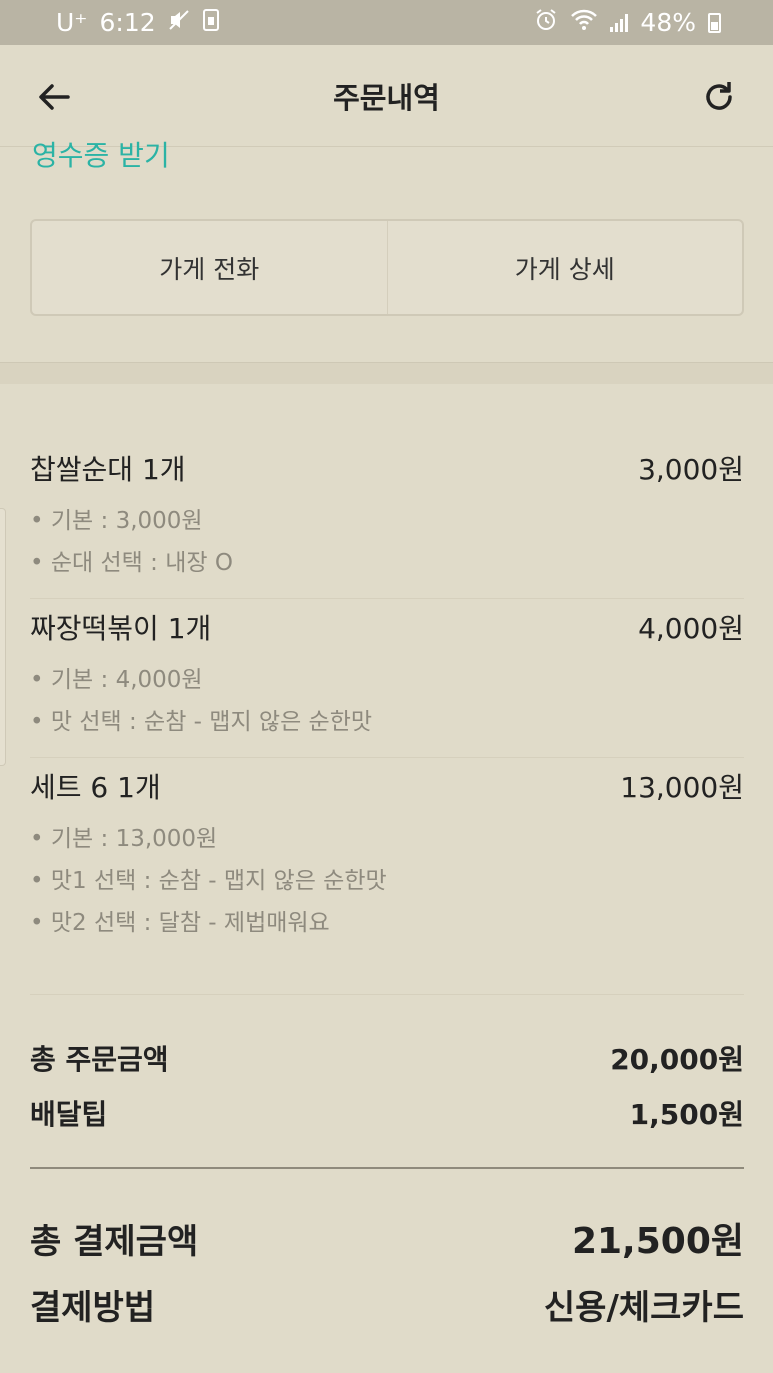  I want to click on delivery-tip-label: 배달팁, so click(69, 1114).